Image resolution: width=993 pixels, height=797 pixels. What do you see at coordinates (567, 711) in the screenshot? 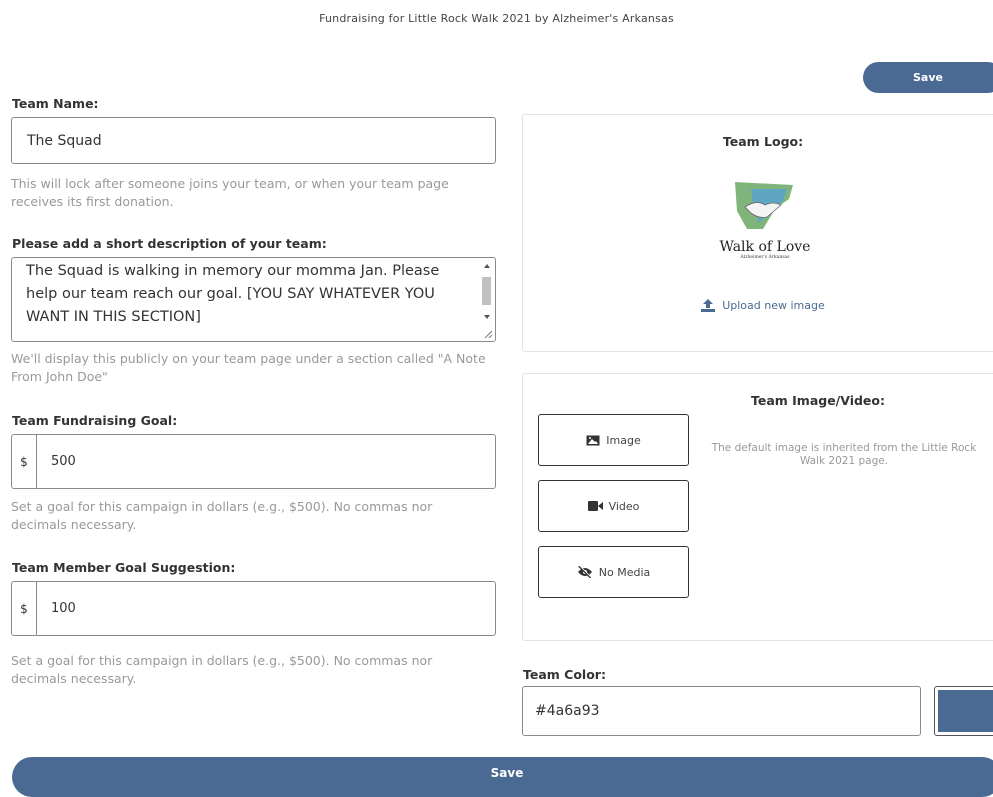
I see `team-color-value: #4a6a93` at bounding box center [567, 711].